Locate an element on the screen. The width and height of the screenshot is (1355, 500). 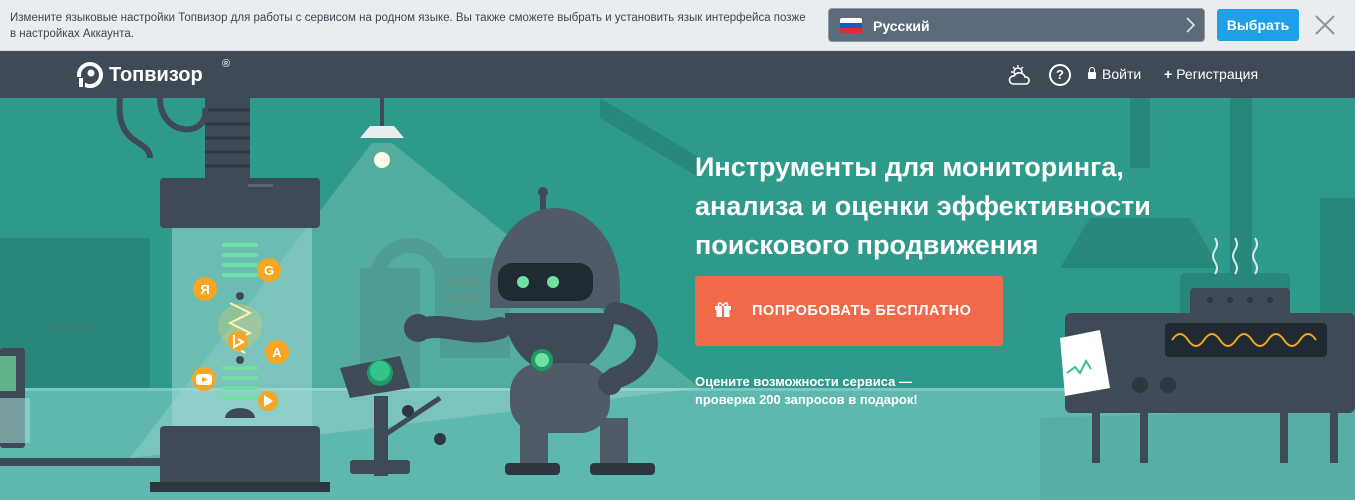
russia-flag-icon is located at coordinates (851, 25).